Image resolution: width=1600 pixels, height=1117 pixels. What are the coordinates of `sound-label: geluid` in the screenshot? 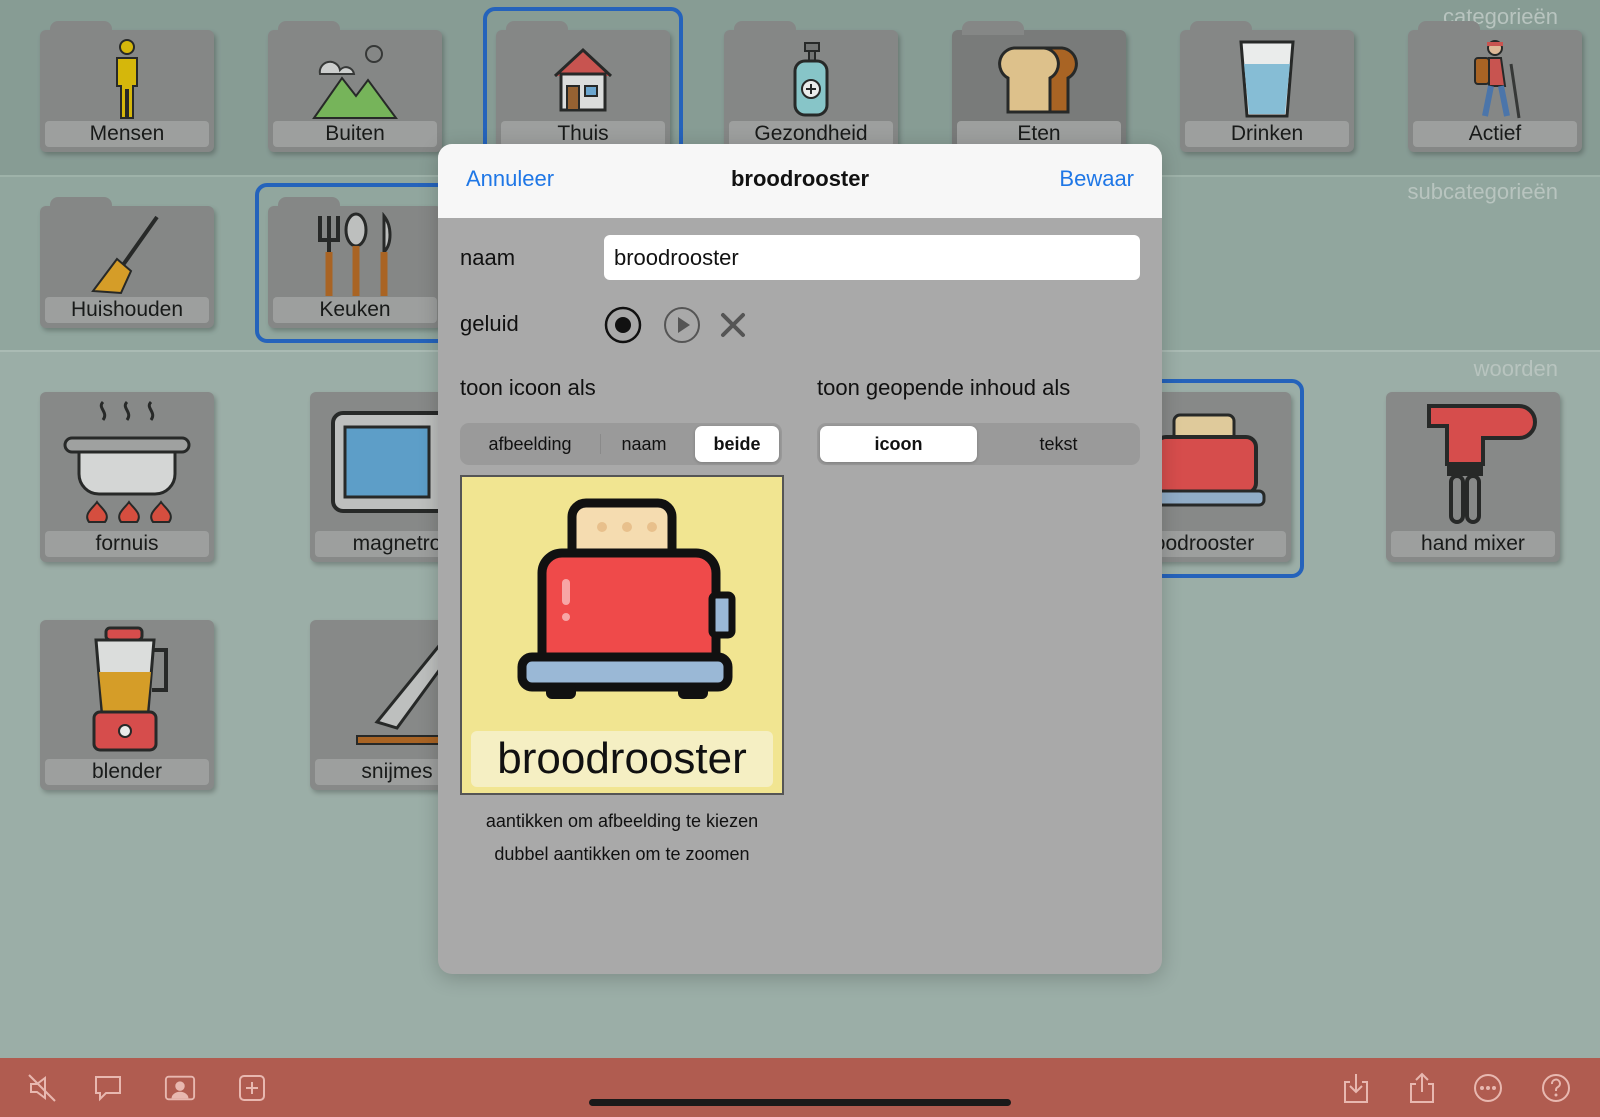 It's located at (489, 323).